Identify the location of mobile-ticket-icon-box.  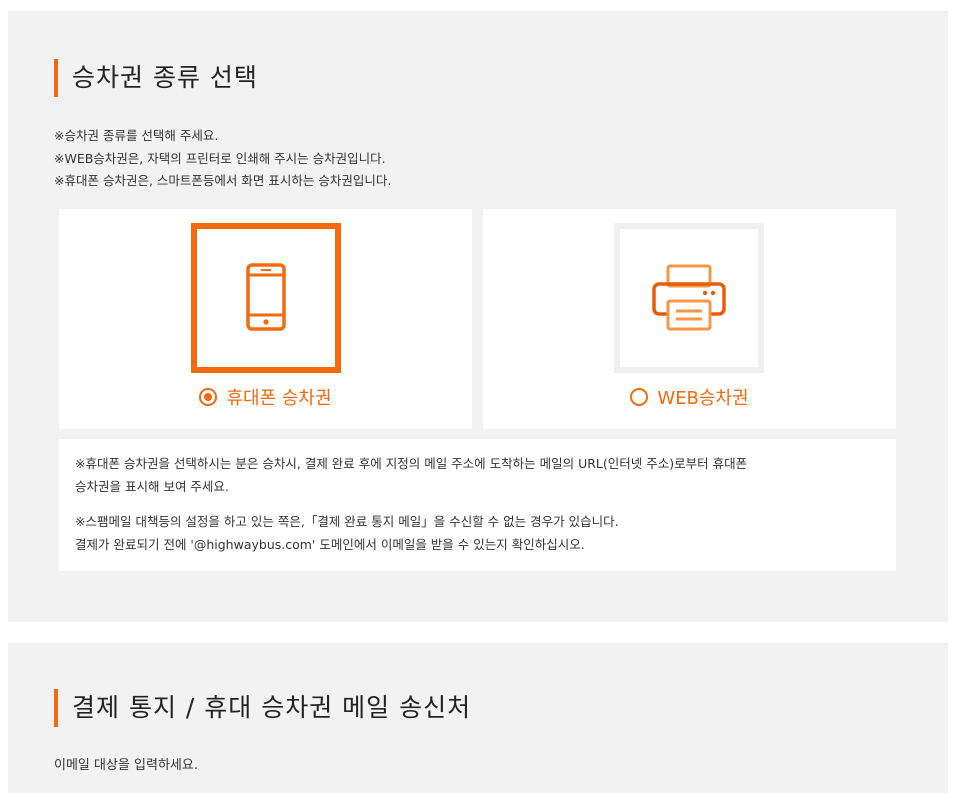
(266, 298).